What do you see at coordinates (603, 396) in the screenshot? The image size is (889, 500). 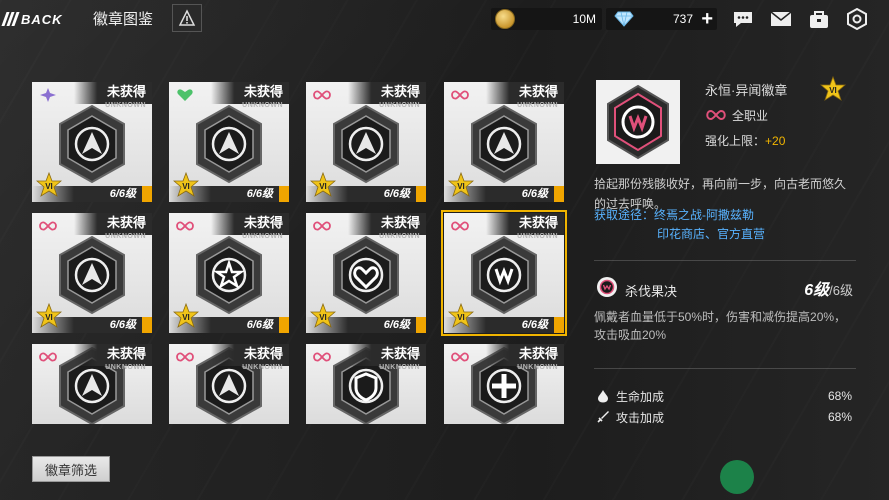 I see `hp-drop-icon` at bounding box center [603, 396].